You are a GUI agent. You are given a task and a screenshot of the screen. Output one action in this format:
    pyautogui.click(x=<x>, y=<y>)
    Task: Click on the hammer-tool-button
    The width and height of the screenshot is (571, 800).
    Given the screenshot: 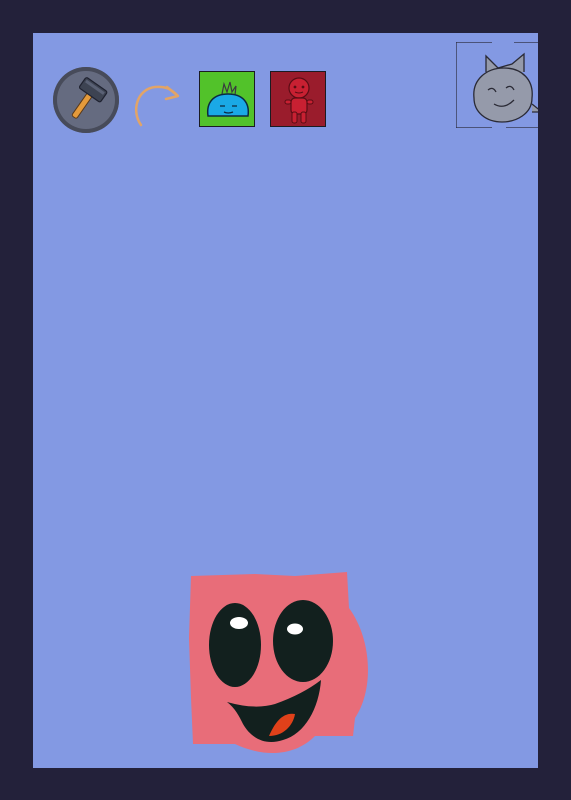 What is the action you would take?
    pyautogui.click(x=86, y=100)
    